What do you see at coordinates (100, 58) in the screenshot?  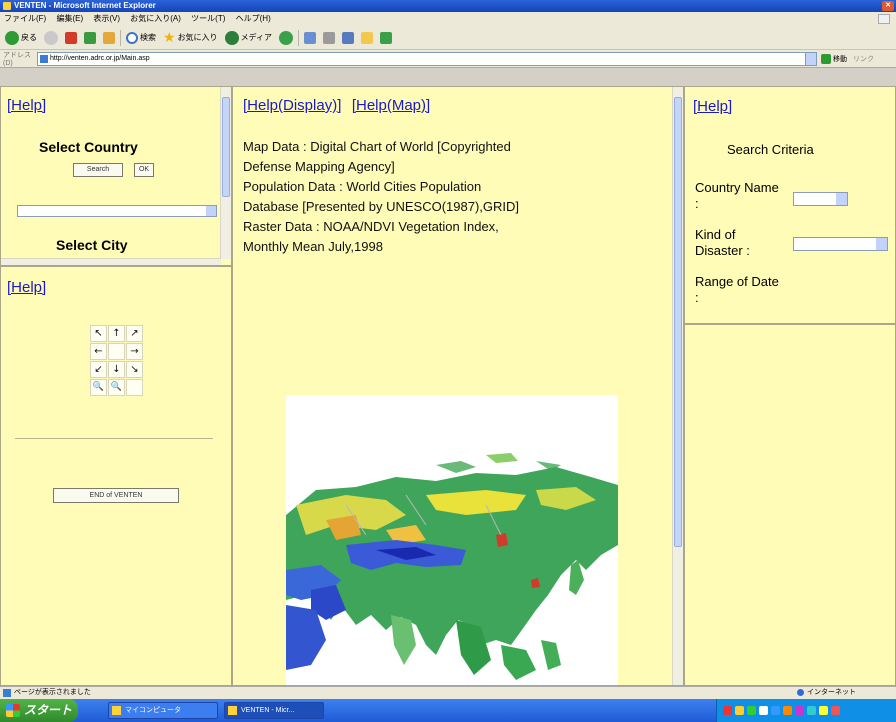 I see `address-url: http://venten.adrc.or.jp/Main.asp` at bounding box center [100, 58].